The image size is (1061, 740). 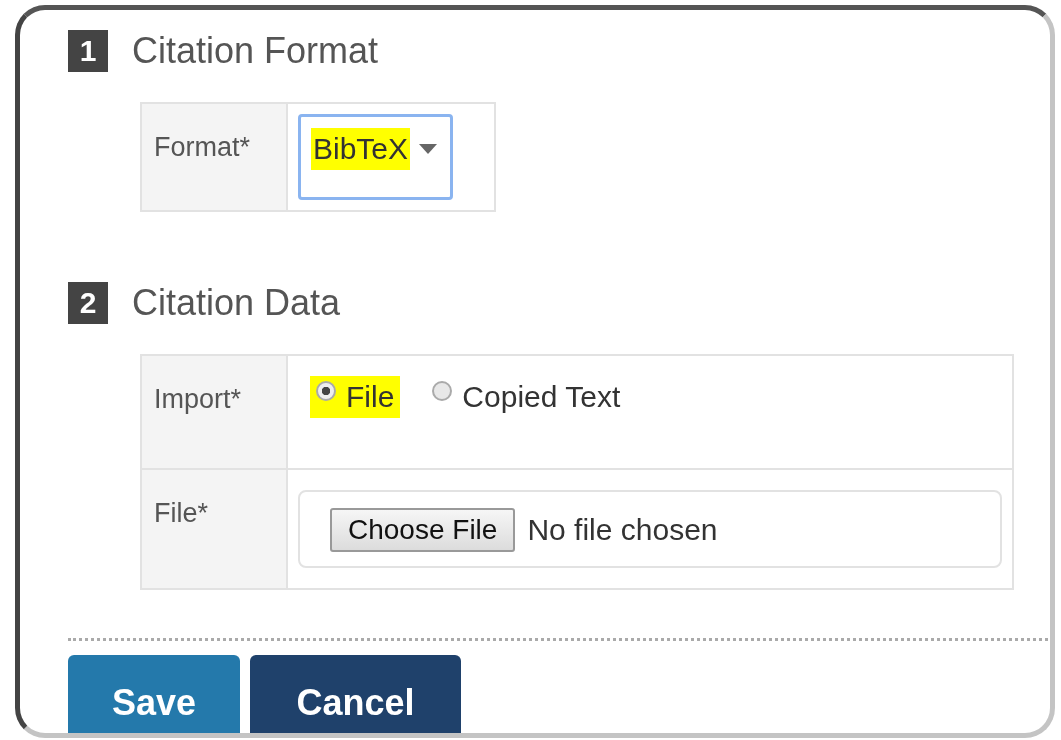 I want to click on select-value: BibTeX, so click(x=361, y=149).